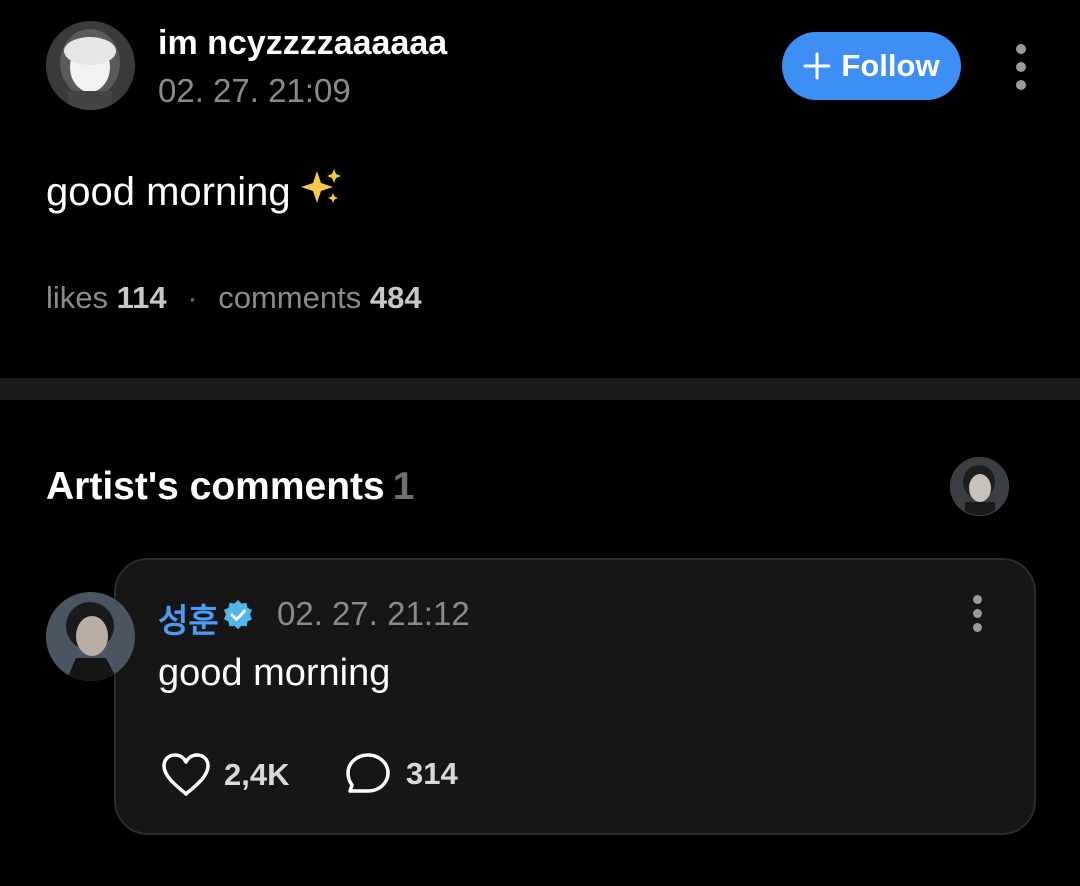 The height and width of the screenshot is (886, 1080). What do you see at coordinates (540, 389) in the screenshot?
I see `section-divider` at bounding box center [540, 389].